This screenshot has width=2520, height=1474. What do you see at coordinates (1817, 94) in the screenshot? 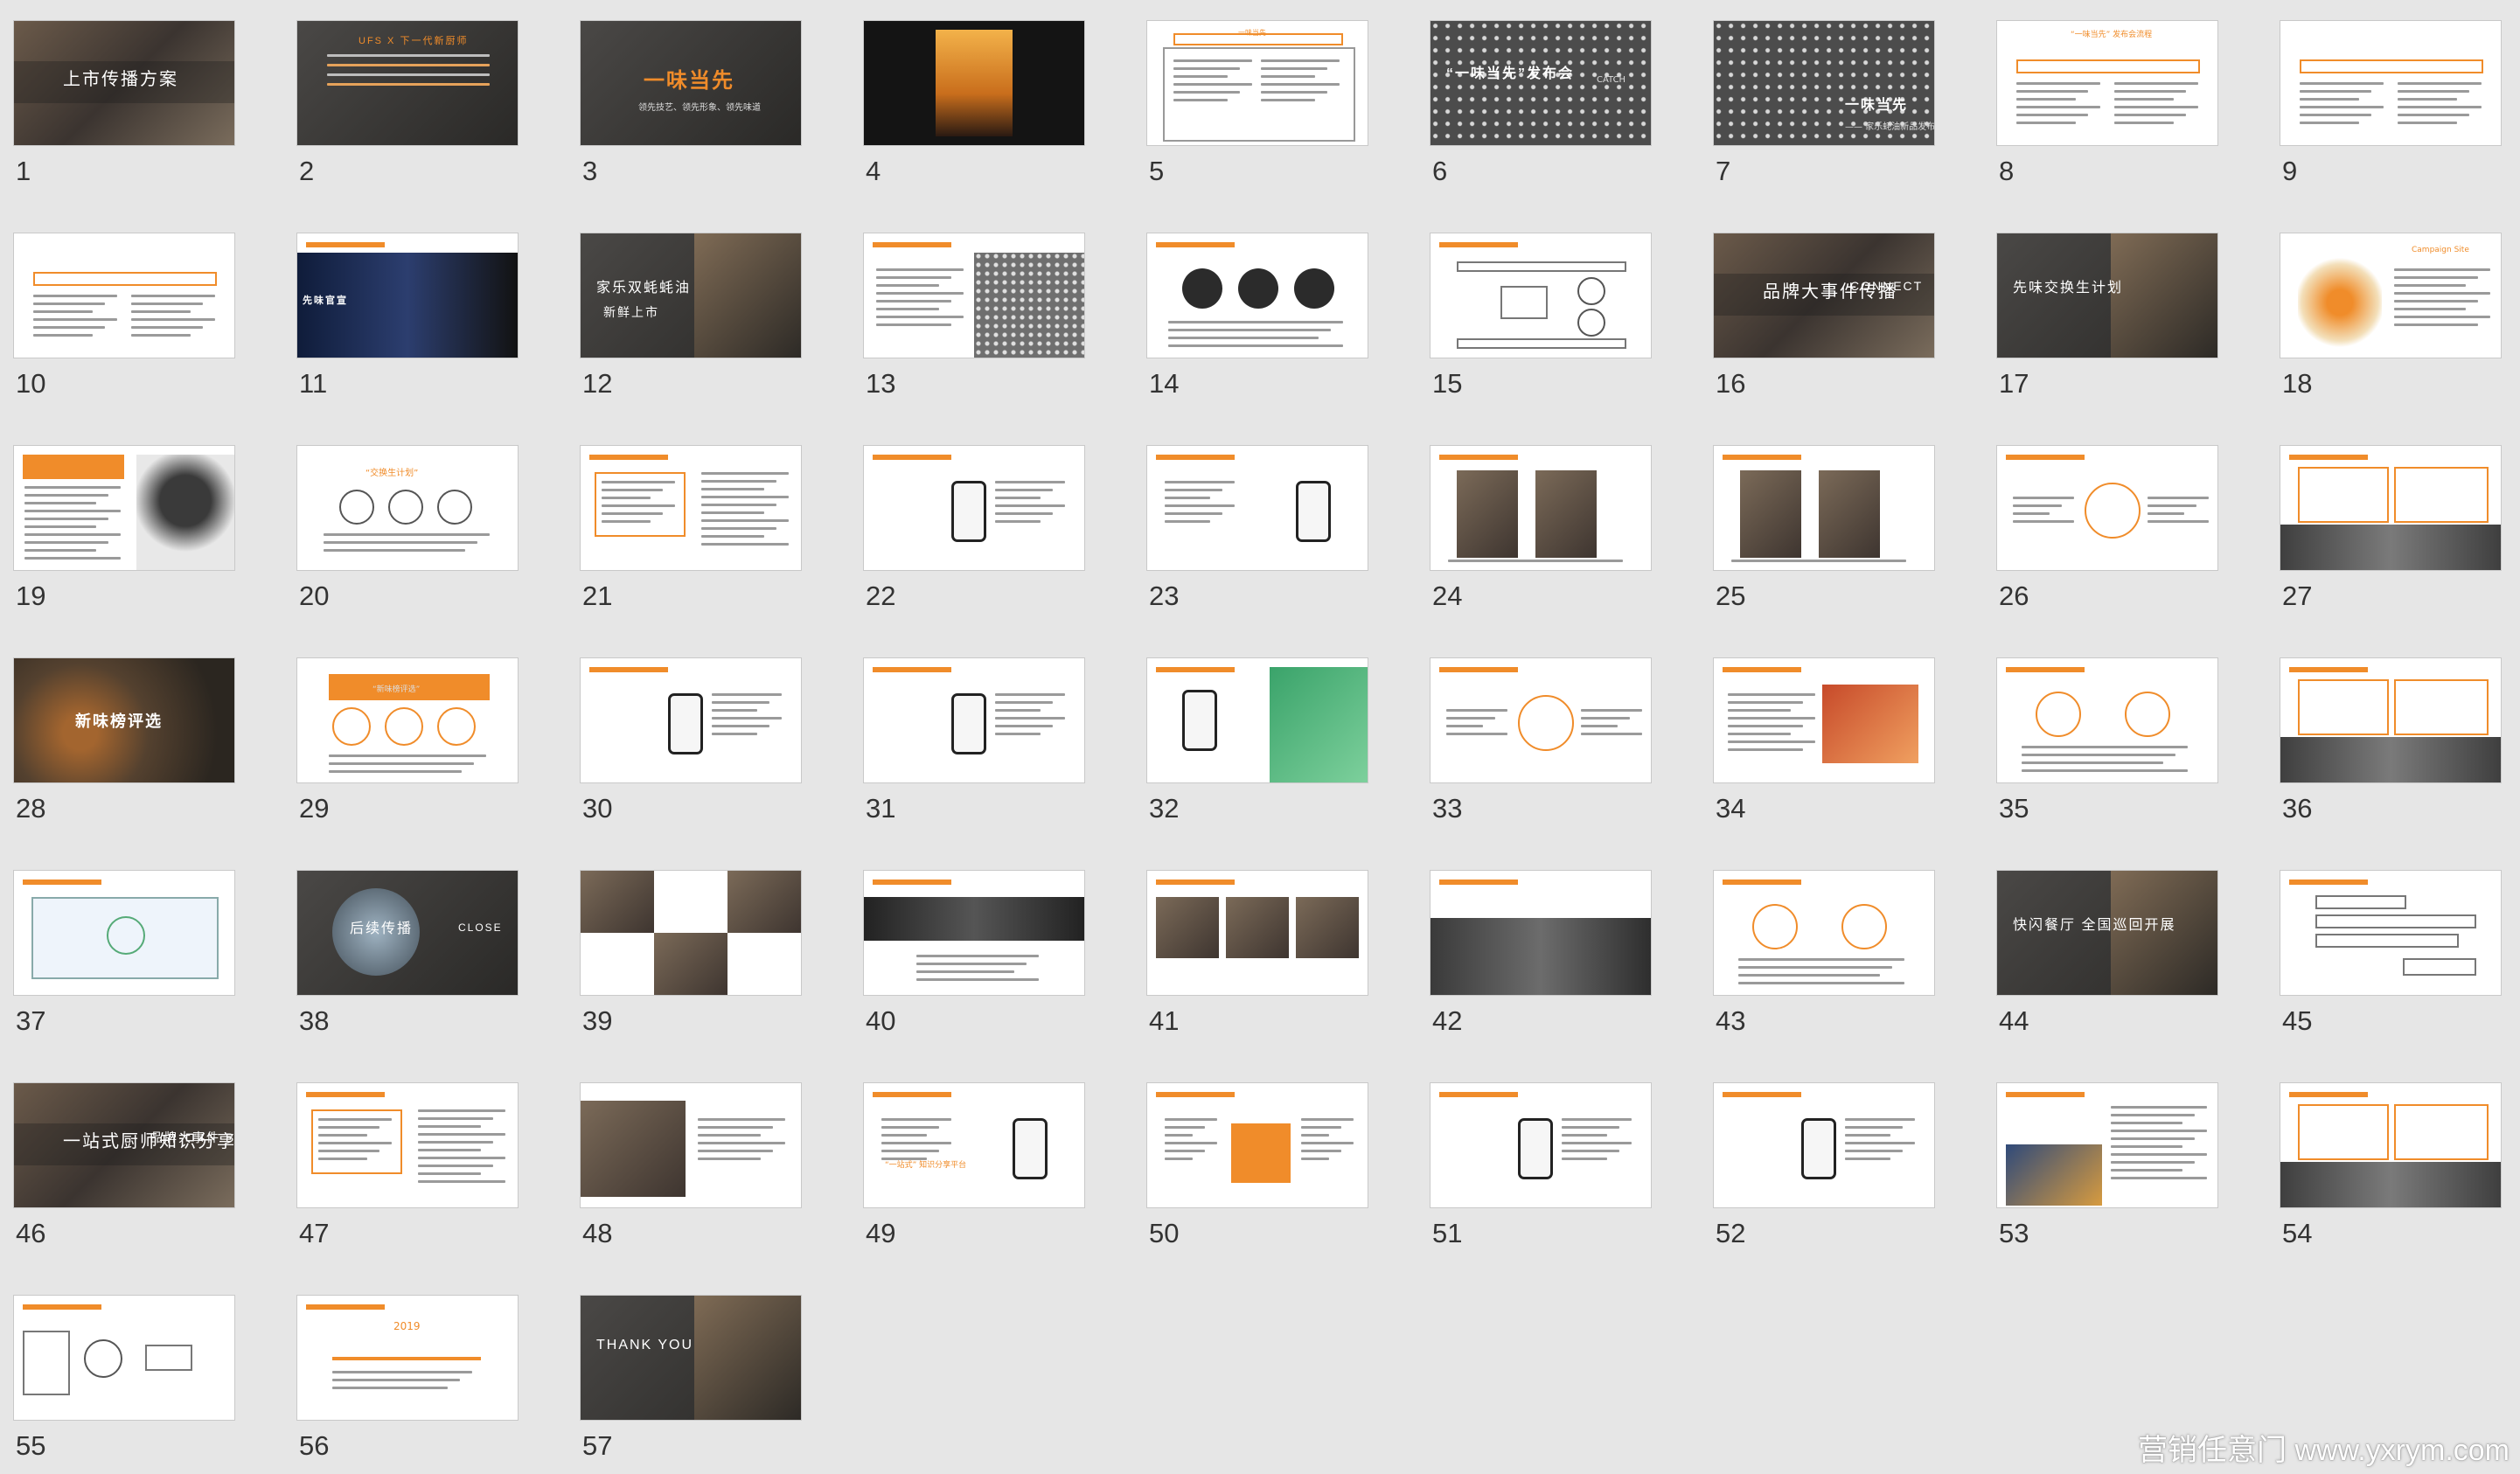
I see `slide-thumbnail-7: 一味当先 —— 家乐蚝油新品发布会 7` at bounding box center [1817, 94].